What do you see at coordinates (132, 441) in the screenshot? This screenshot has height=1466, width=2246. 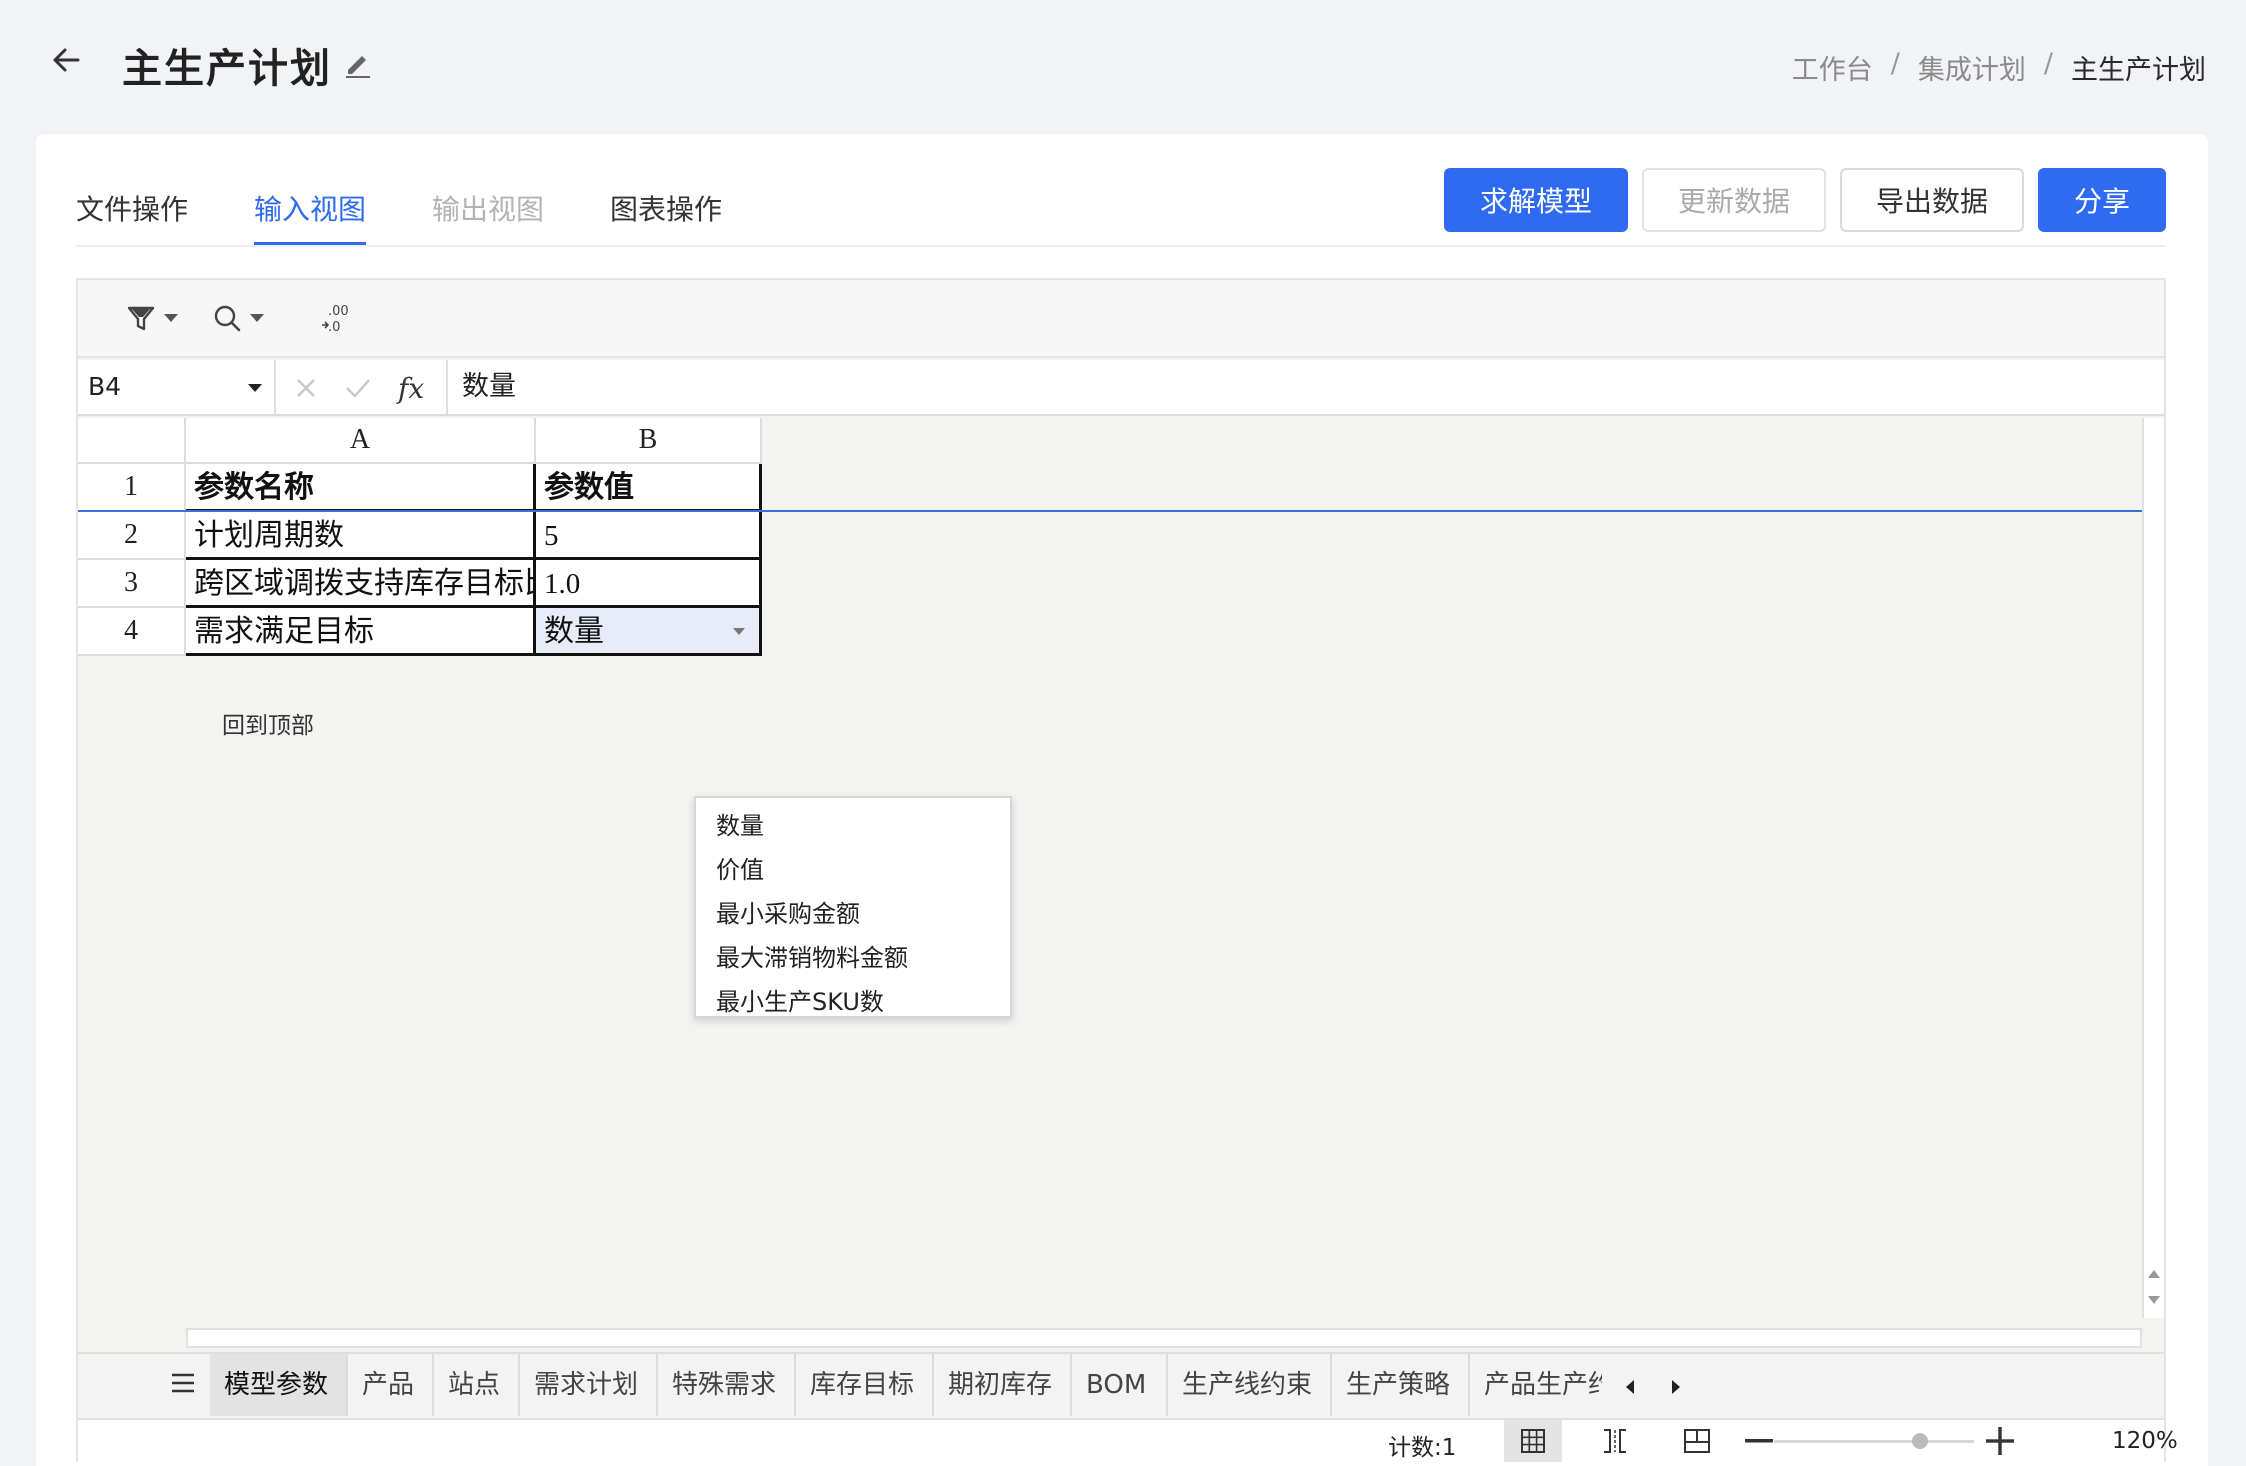 I see `grid-corner` at bounding box center [132, 441].